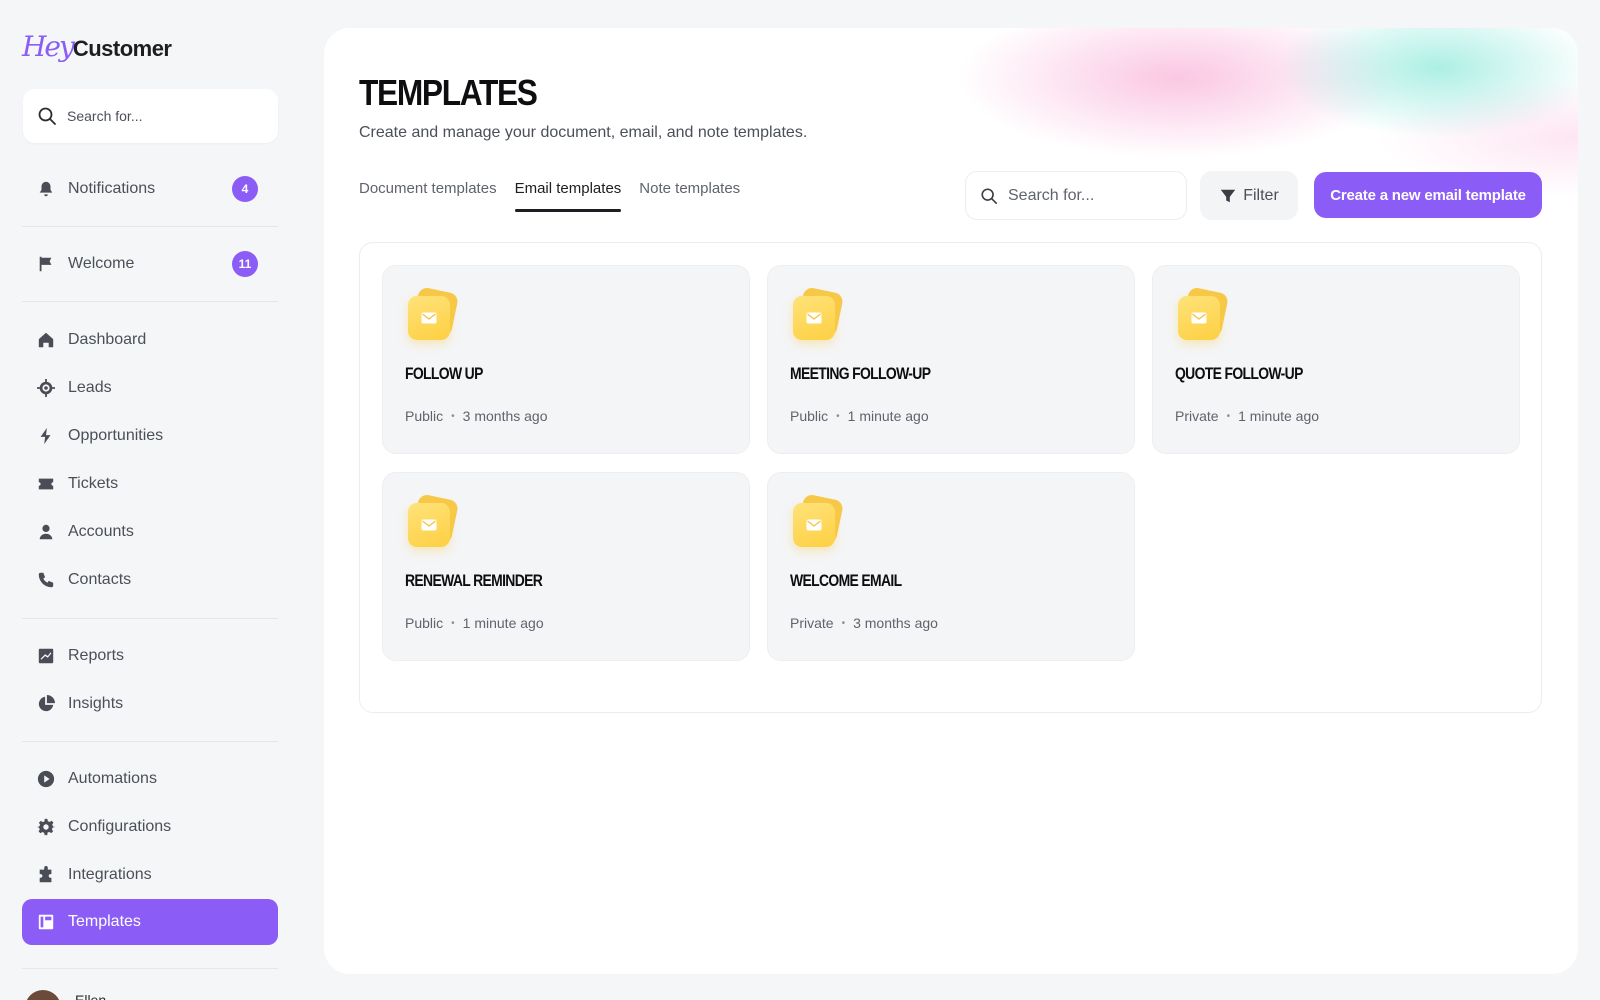 The image size is (1600, 1000). What do you see at coordinates (91, 996) in the screenshot?
I see `user-name: Ellen` at bounding box center [91, 996].